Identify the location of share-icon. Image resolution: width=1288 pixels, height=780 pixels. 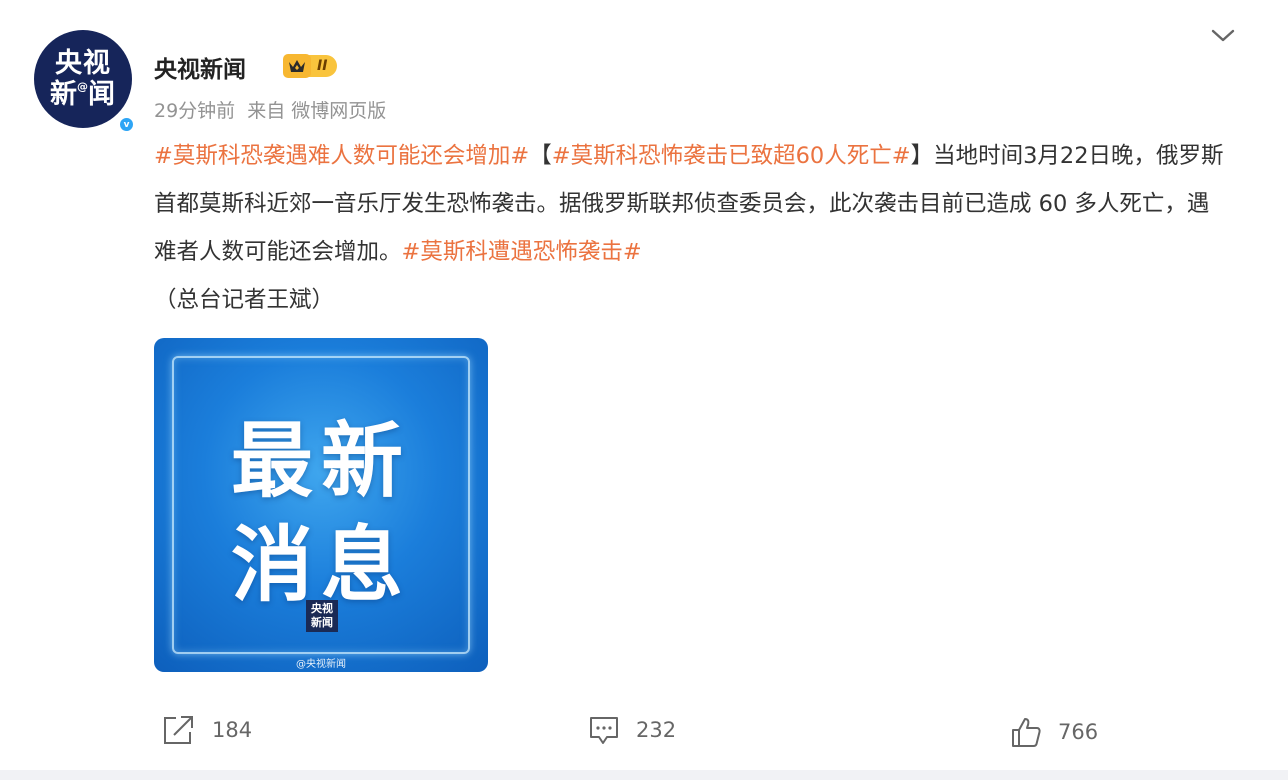
(178, 730).